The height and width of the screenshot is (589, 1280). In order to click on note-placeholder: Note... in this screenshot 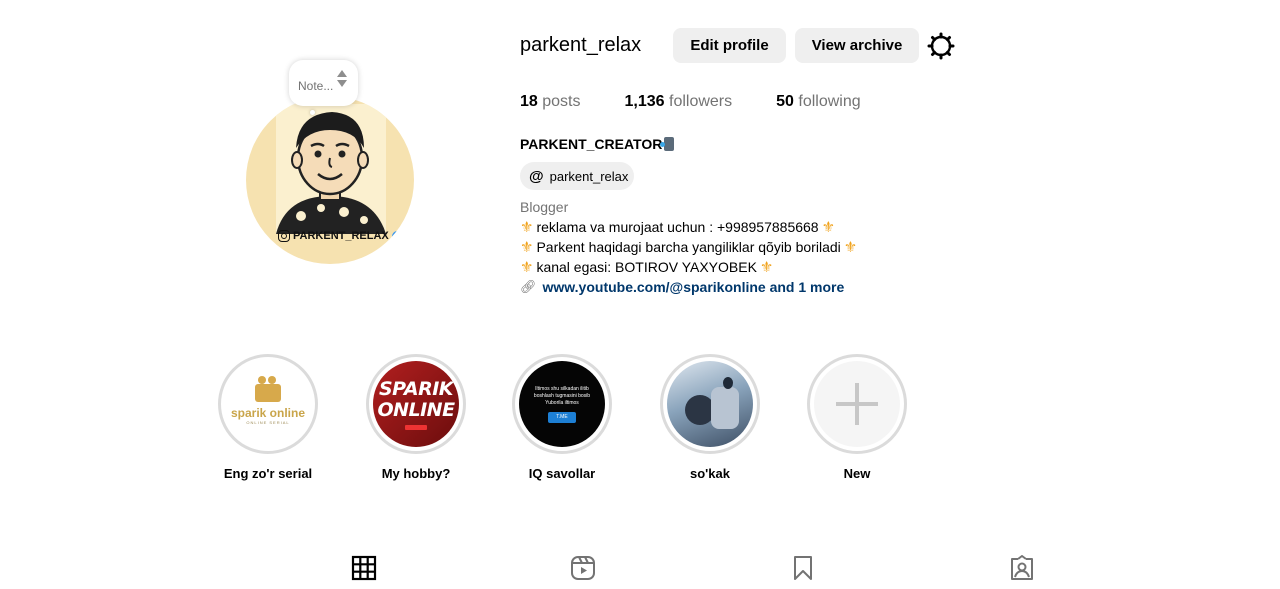, I will do `click(316, 86)`.